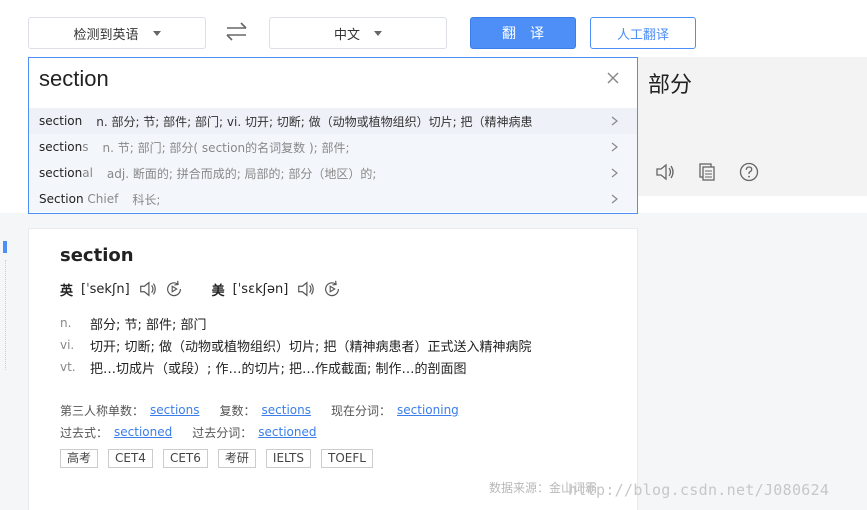 The image size is (867, 510). Describe the element at coordinates (106, 35) in the screenshot. I see `source-language-label: 检测到英语` at that location.